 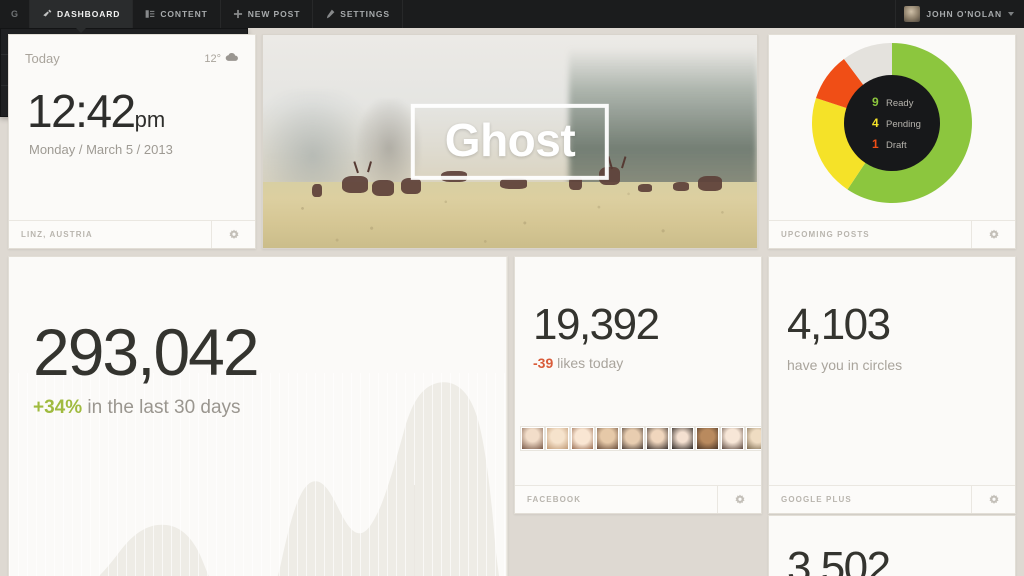 I want to click on facebook-subtitle: -39 likes today, so click(x=638, y=359).